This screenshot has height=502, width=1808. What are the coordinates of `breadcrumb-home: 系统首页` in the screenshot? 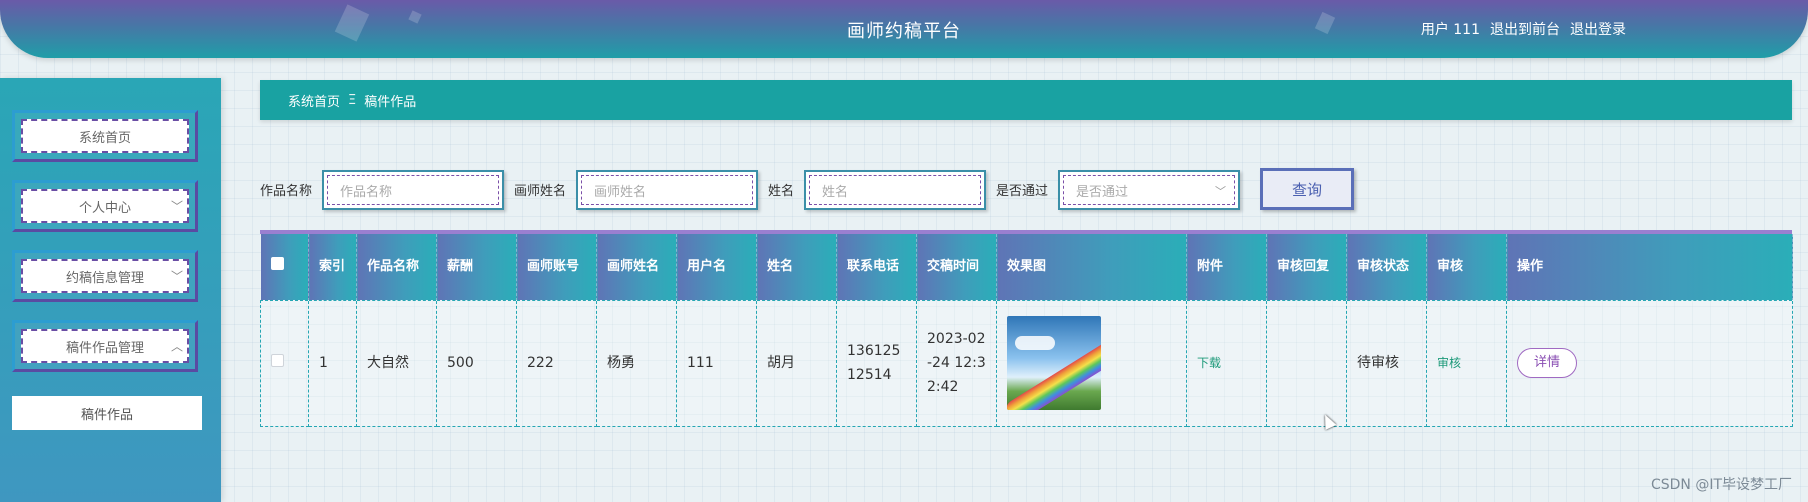 It's located at (314, 100).